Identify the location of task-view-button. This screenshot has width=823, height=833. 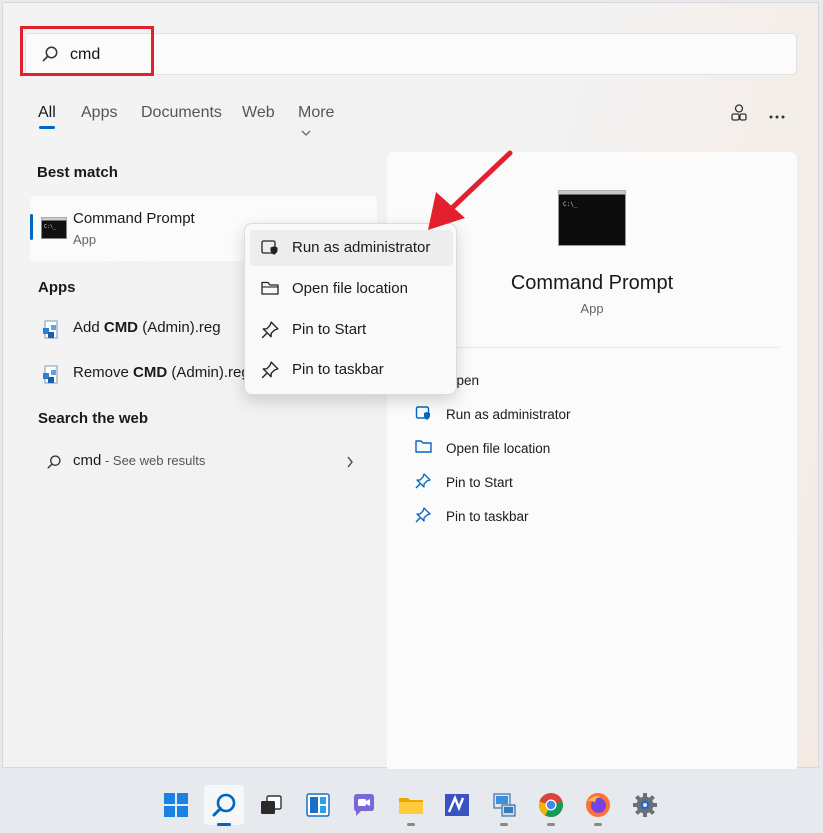
(271, 805).